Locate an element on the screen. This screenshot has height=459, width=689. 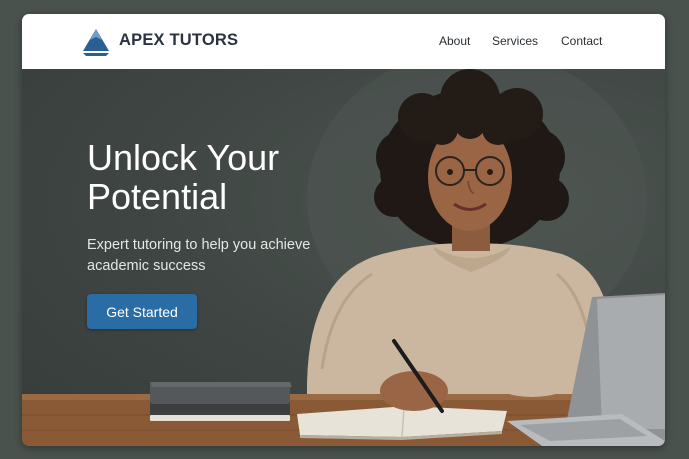
nav-link-about: About is located at coordinates (454, 41).